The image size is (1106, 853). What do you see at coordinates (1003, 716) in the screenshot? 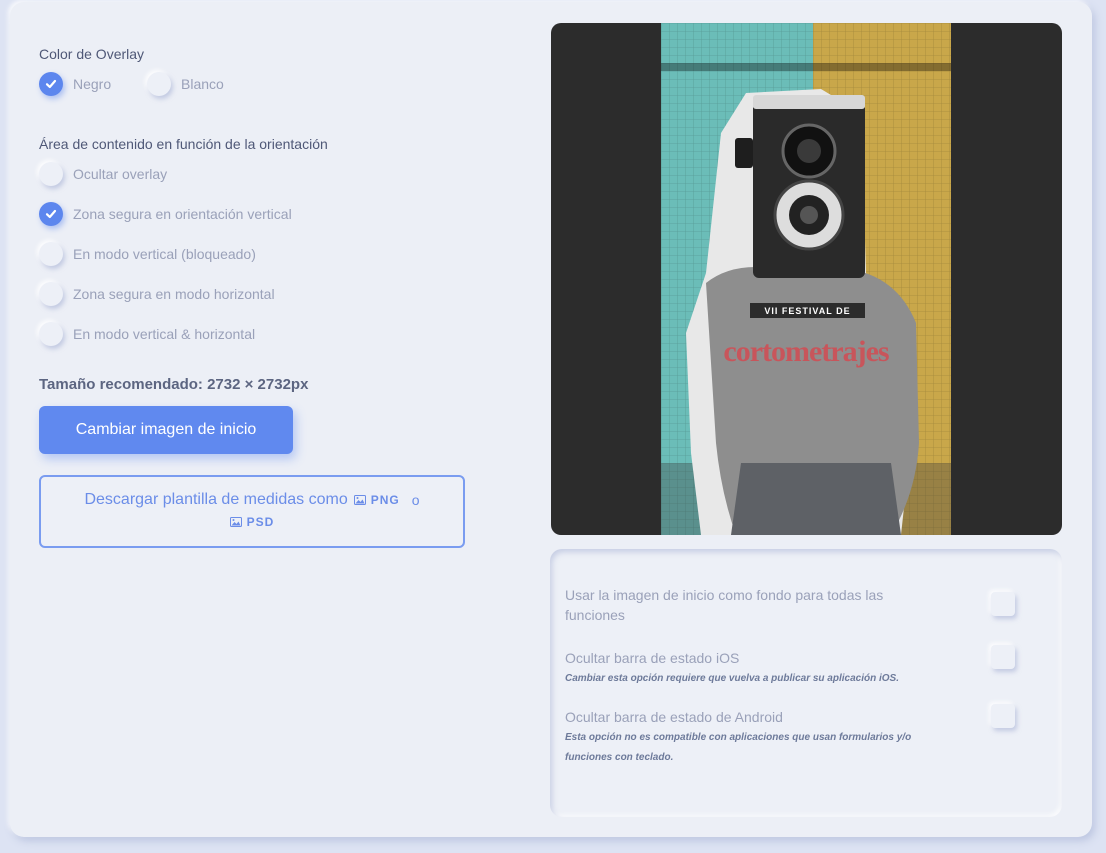
I see `setting-checkbox-android-statusbar` at bounding box center [1003, 716].